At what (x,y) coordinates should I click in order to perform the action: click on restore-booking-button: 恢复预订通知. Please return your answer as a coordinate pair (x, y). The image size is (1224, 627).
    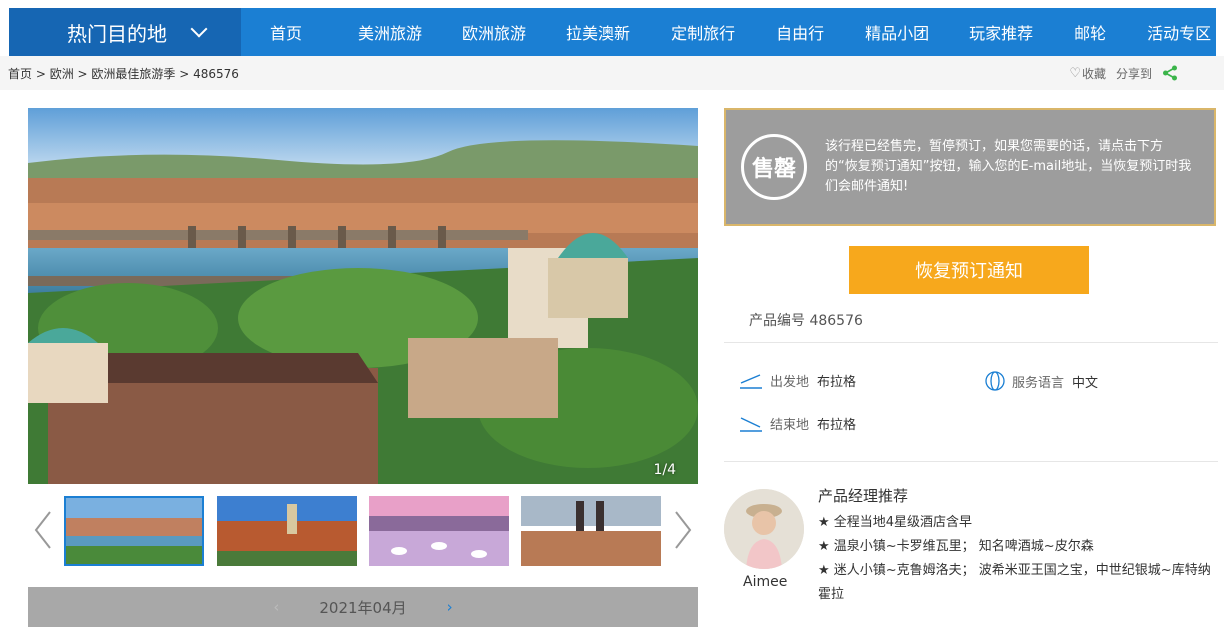
    Looking at the image, I should click on (969, 270).